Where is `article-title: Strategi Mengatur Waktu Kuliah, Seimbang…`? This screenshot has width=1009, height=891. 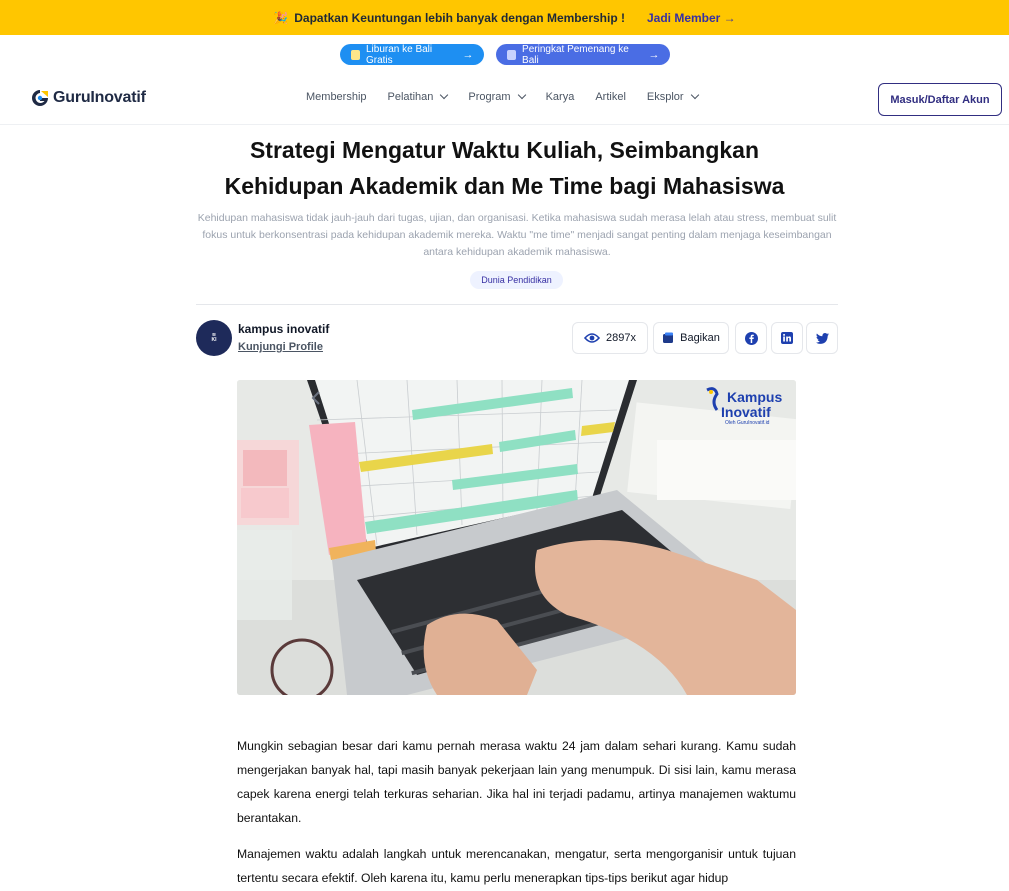 article-title: Strategi Mengatur Waktu Kuliah, Seimbang… is located at coordinates (504, 168).